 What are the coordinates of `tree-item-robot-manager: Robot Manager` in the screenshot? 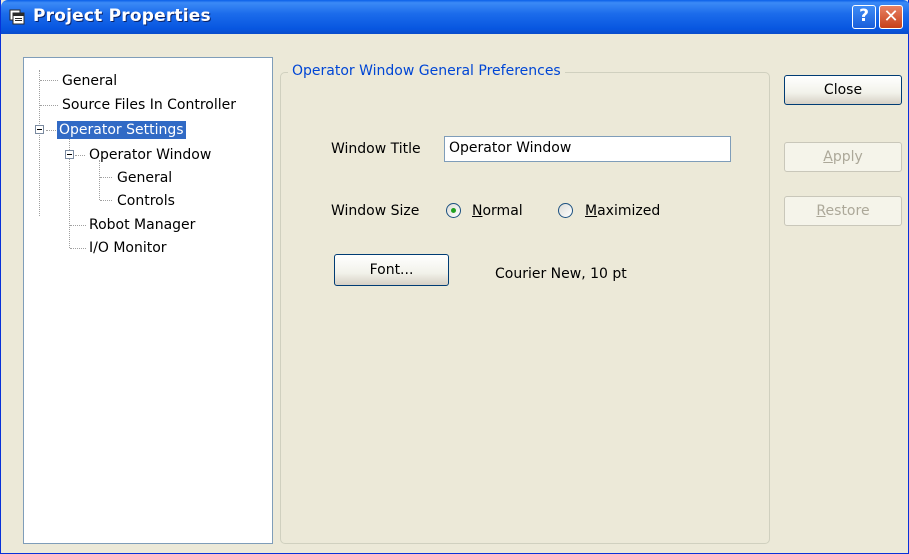 It's located at (142, 225).